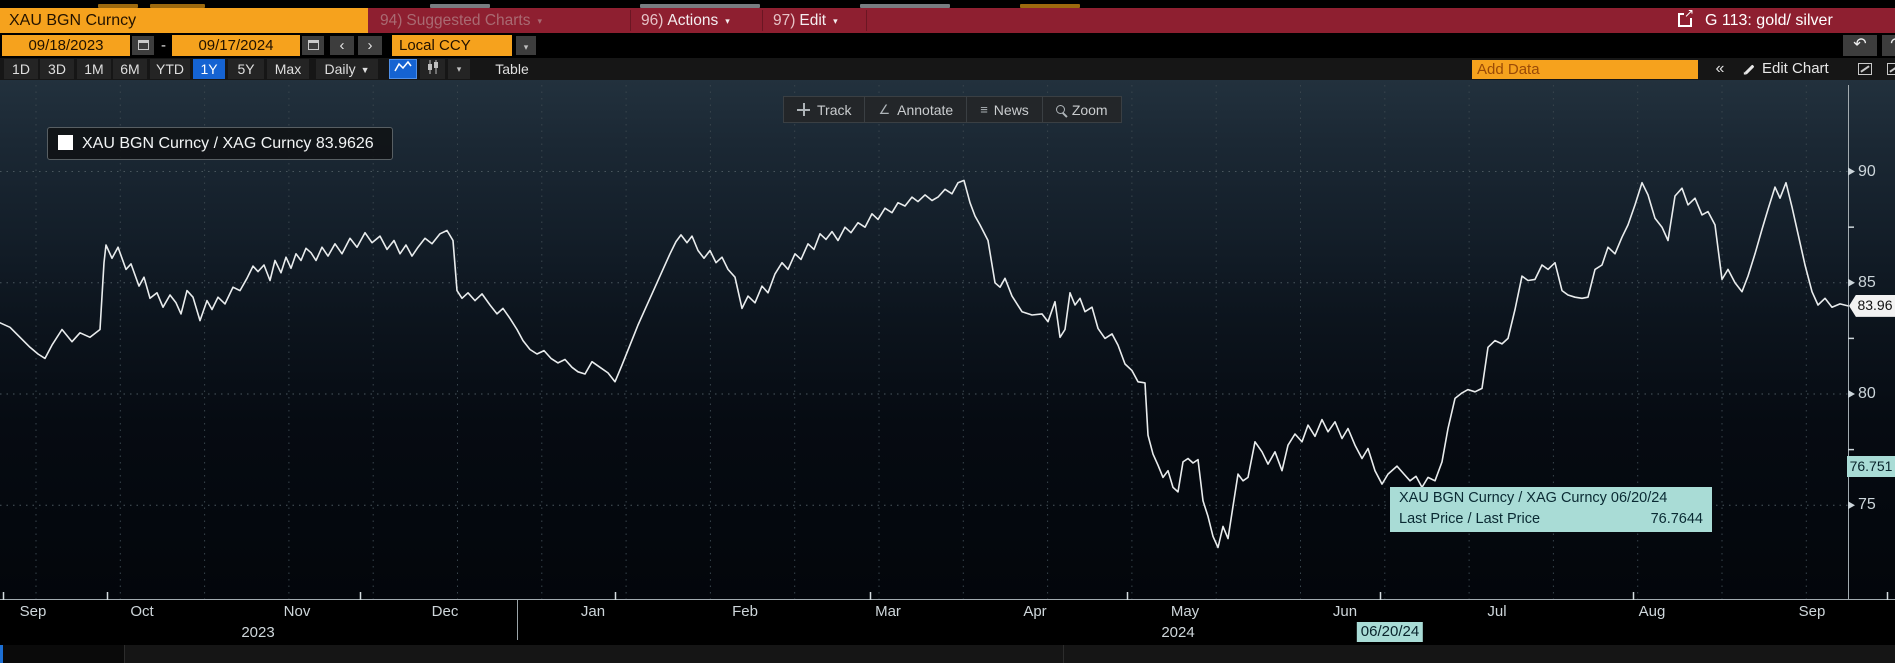 This screenshot has height=663, width=1895. I want to click on month-label: Jan, so click(593, 611).